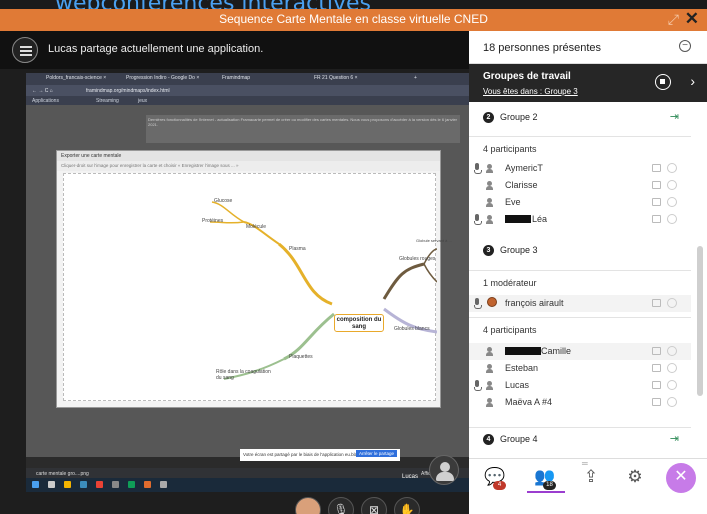 The width and height of the screenshot is (707, 514). What do you see at coordinates (42, 91) in the screenshot?
I see `nav-icons: ← → C ⌂` at bounding box center [42, 91].